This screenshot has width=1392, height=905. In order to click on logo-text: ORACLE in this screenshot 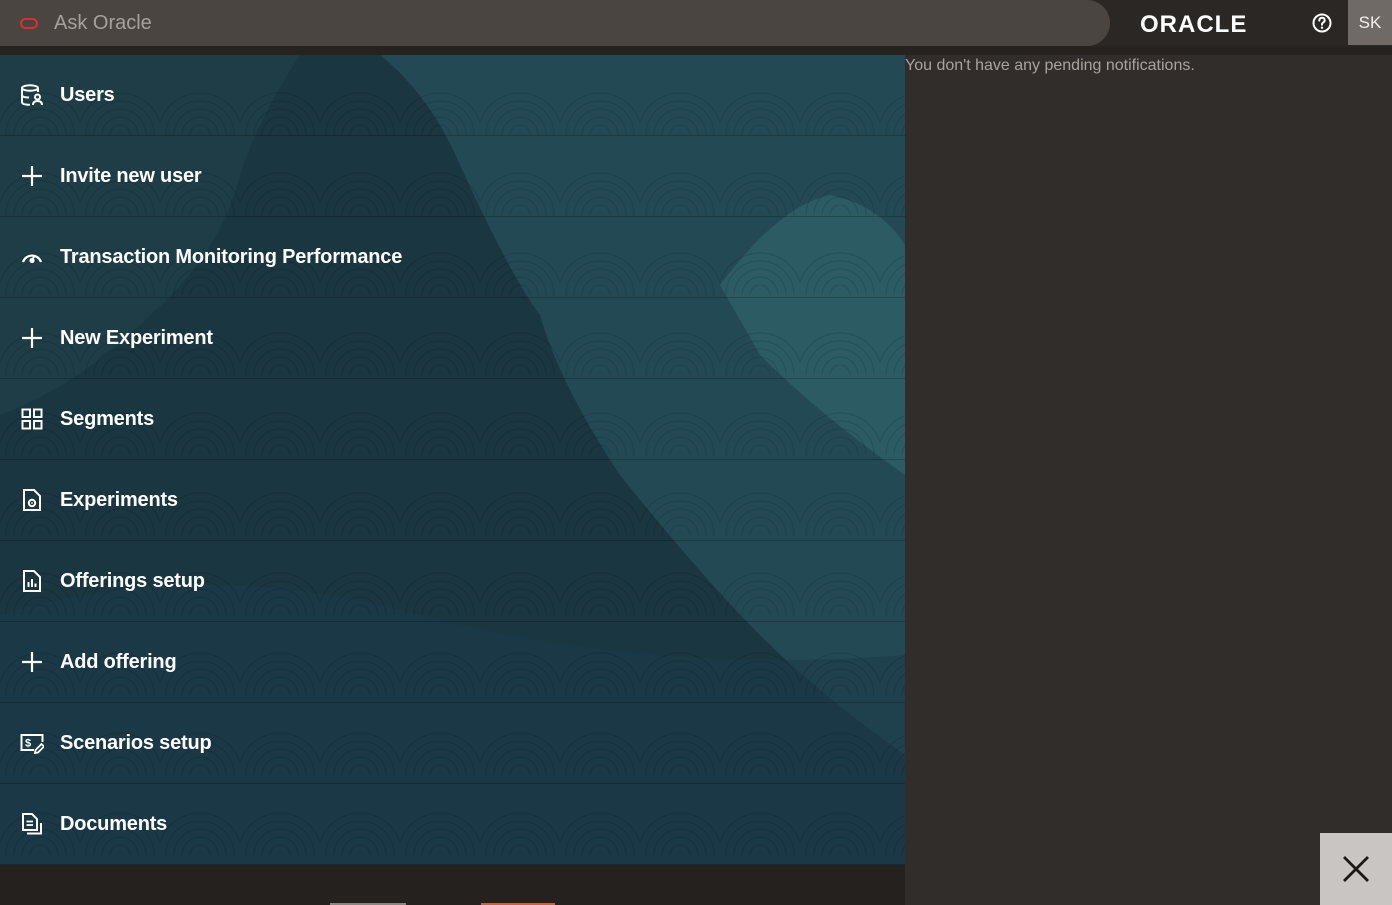, I will do `click(1193, 23)`.